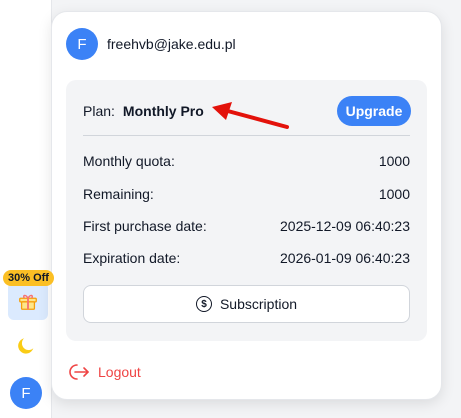  Describe the element at coordinates (246, 194) in the screenshot. I see `detail-row-remaining: Remaining: 1000` at that location.